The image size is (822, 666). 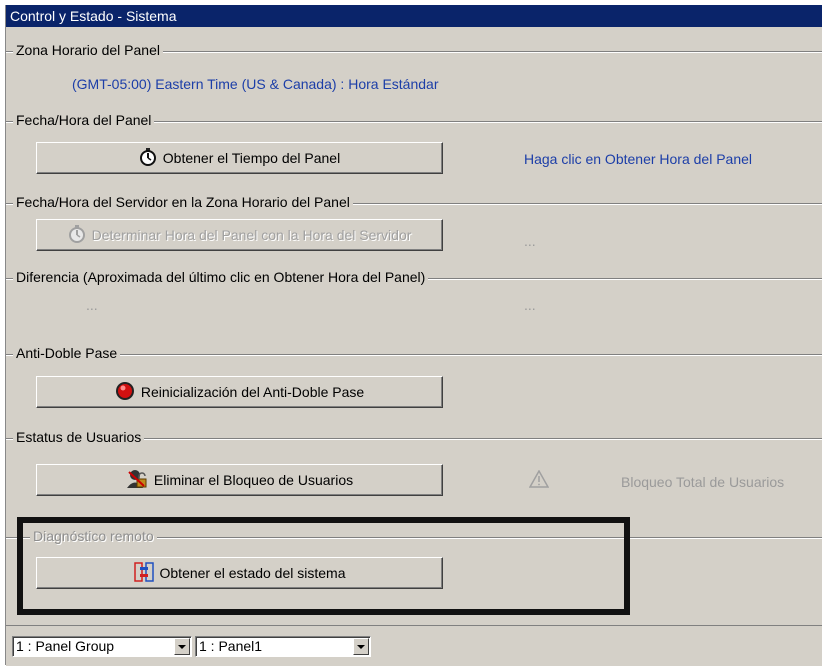 What do you see at coordinates (252, 392) in the screenshot?
I see `reset-anti-passback-label: Reinicialización del Anti-Doble Pase` at bounding box center [252, 392].